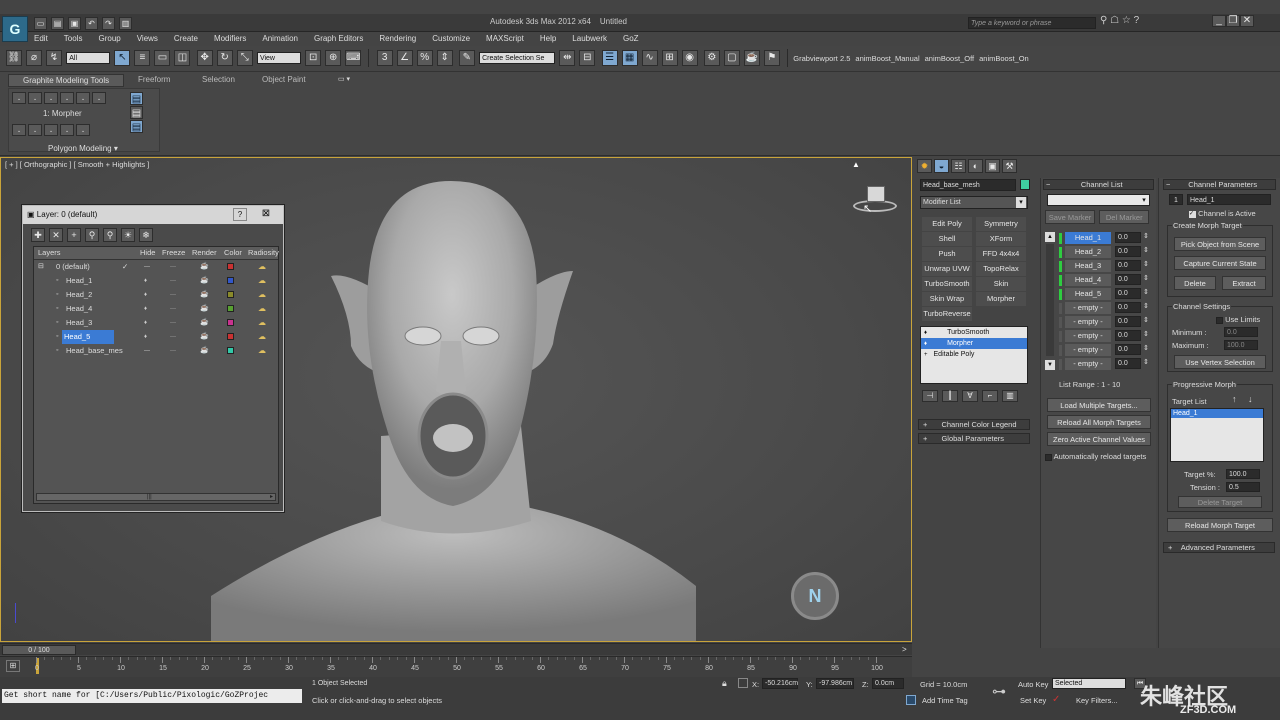 This screenshot has height=720, width=1280. Describe the element at coordinates (280, 38) in the screenshot. I see `menu-animation: Animation` at that location.